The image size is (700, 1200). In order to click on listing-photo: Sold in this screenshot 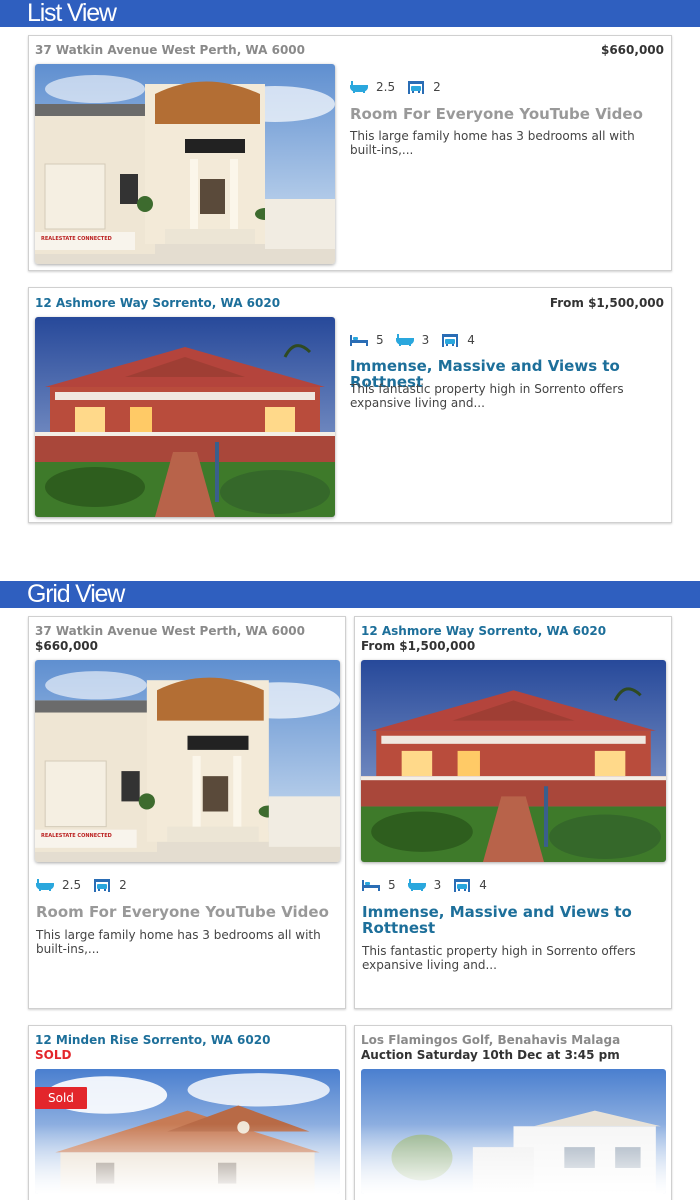, I will do `click(187, 1131)`.